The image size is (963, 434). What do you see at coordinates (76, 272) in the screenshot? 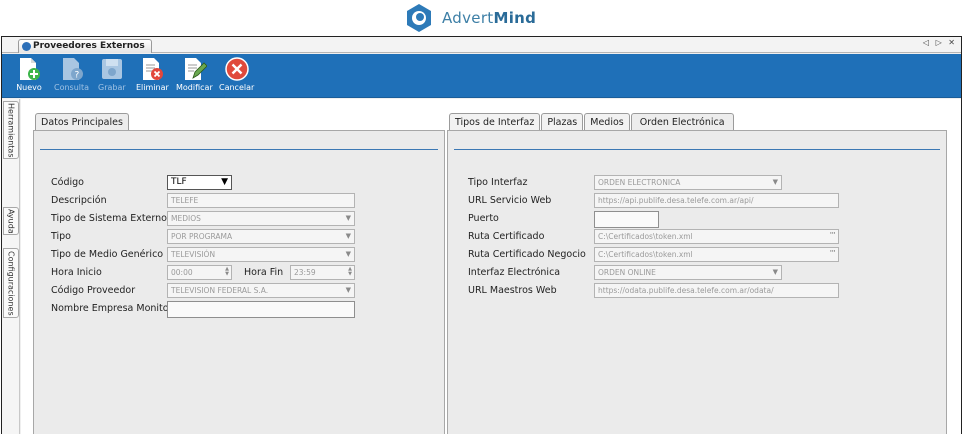
I see `hora-inicio-label: Hora Inicio` at bounding box center [76, 272].